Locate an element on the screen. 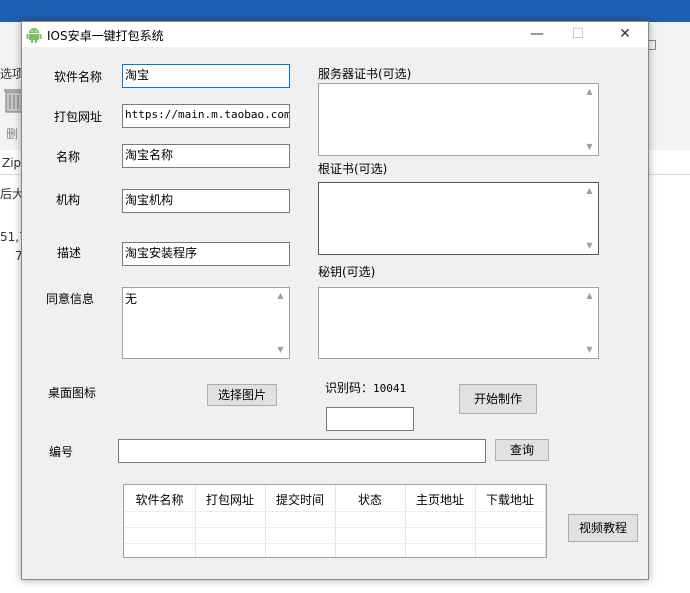  column-header-submit-time: 提交时间 is located at coordinates (300, 499).